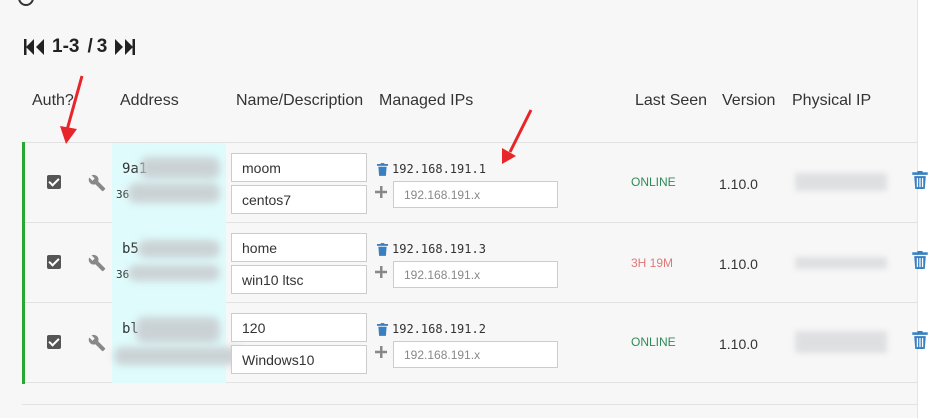 This screenshot has height=418, width=937. What do you see at coordinates (426, 101) in the screenshot?
I see `column-header-managed-ips: Managed IPs` at bounding box center [426, 101].